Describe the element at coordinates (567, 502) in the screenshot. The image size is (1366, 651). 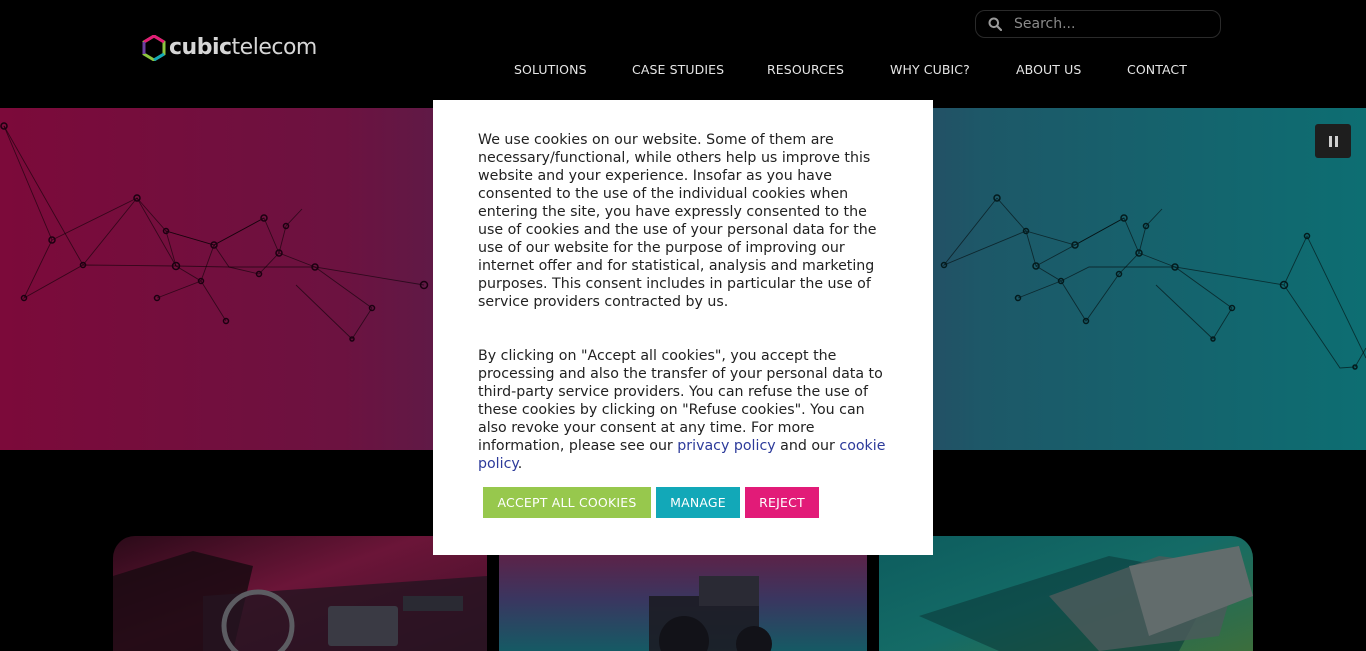
I see `accept-all-cookies-button: ACCEPT ALL COOKIES` at that location.